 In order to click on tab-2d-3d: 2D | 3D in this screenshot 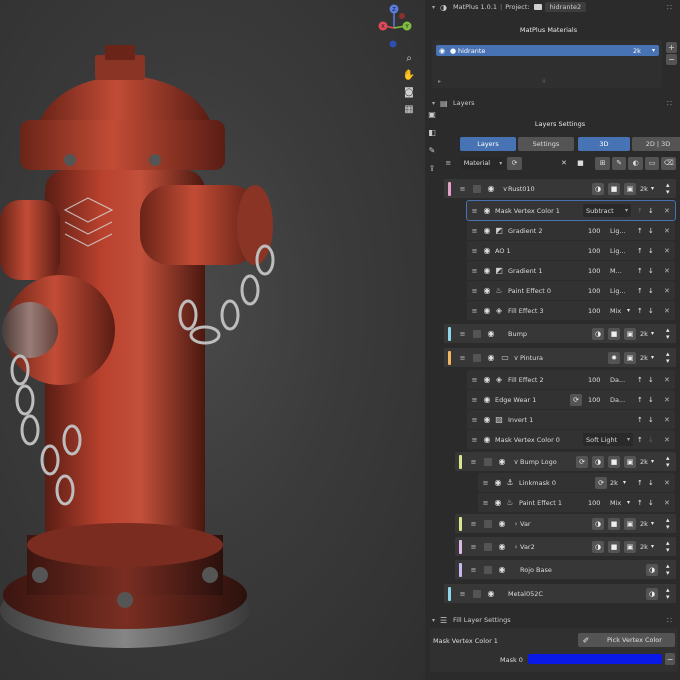, I will do `click(656, 144)`.